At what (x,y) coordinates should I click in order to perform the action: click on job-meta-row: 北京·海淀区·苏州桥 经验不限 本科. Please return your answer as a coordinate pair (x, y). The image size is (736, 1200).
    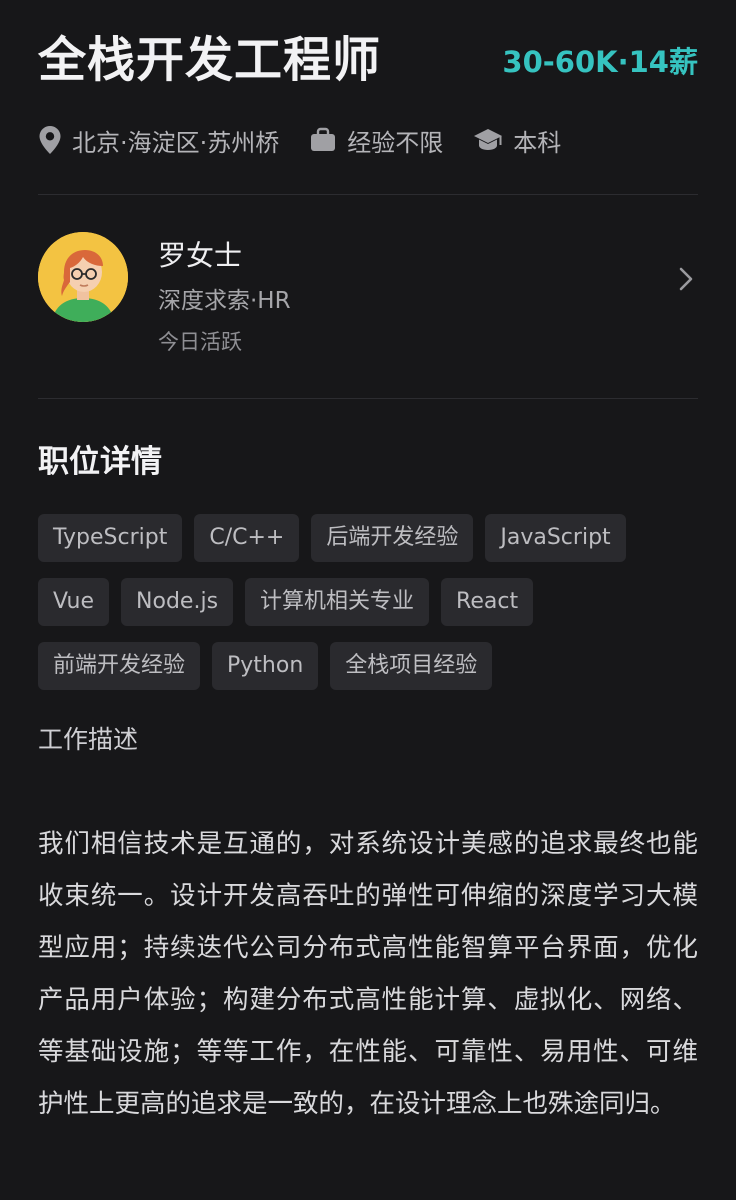
    Looking at the image, I should click on (314, 140).